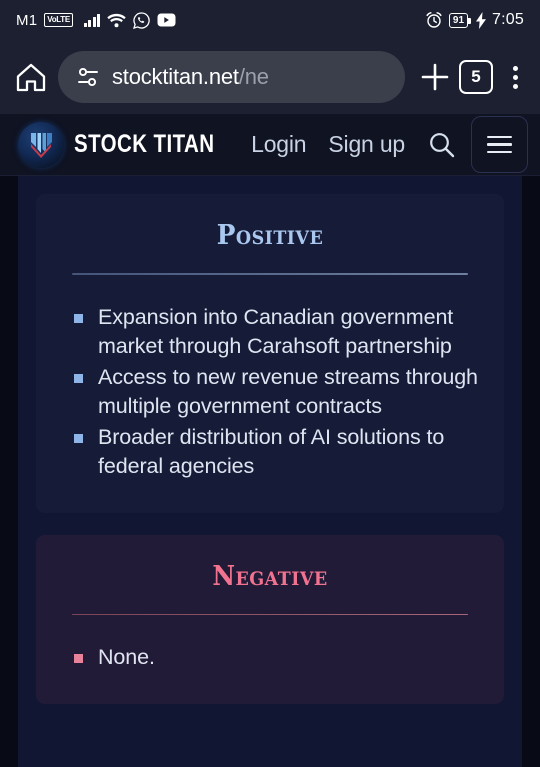  Describe the element at coordinates (508, 19) in the screenshot. I see `clock-label: 7:05` at that location.